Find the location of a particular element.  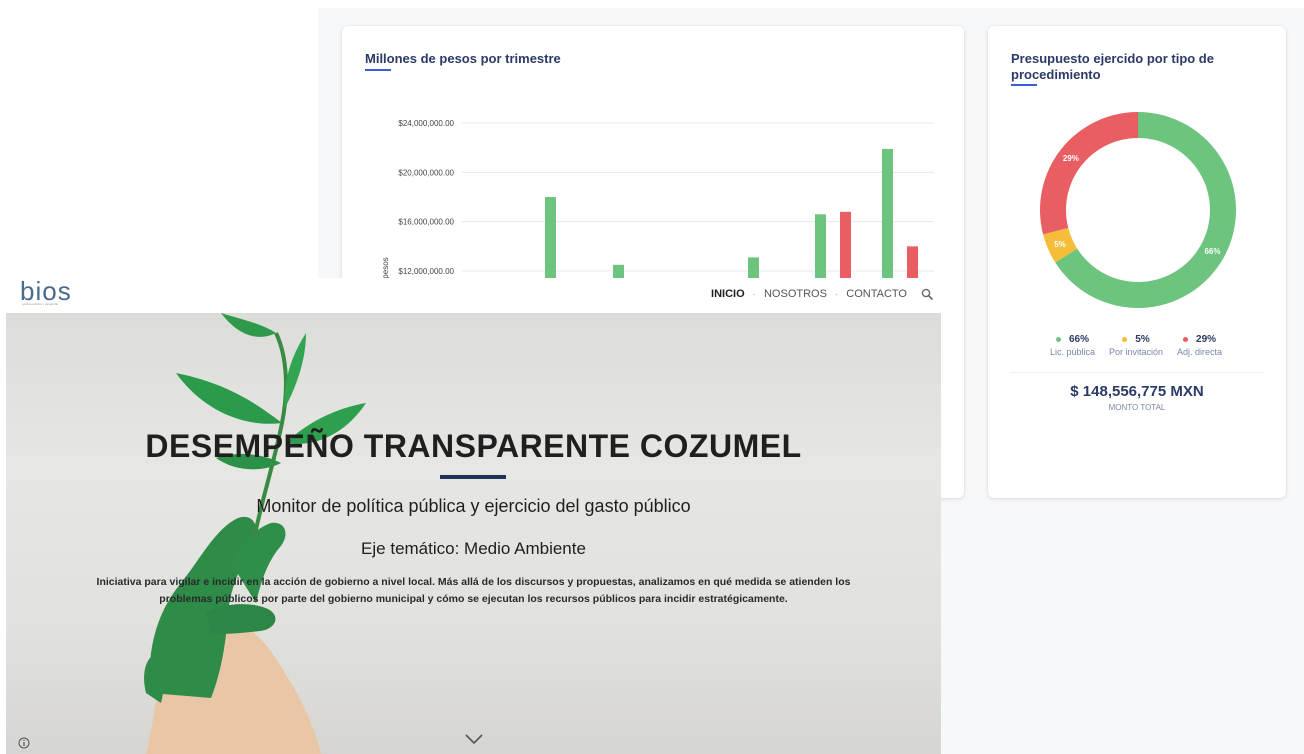

hero-title: DESEMPEÑO TRANSPARENTE COZUMEL is located at coordinates (473, 446).